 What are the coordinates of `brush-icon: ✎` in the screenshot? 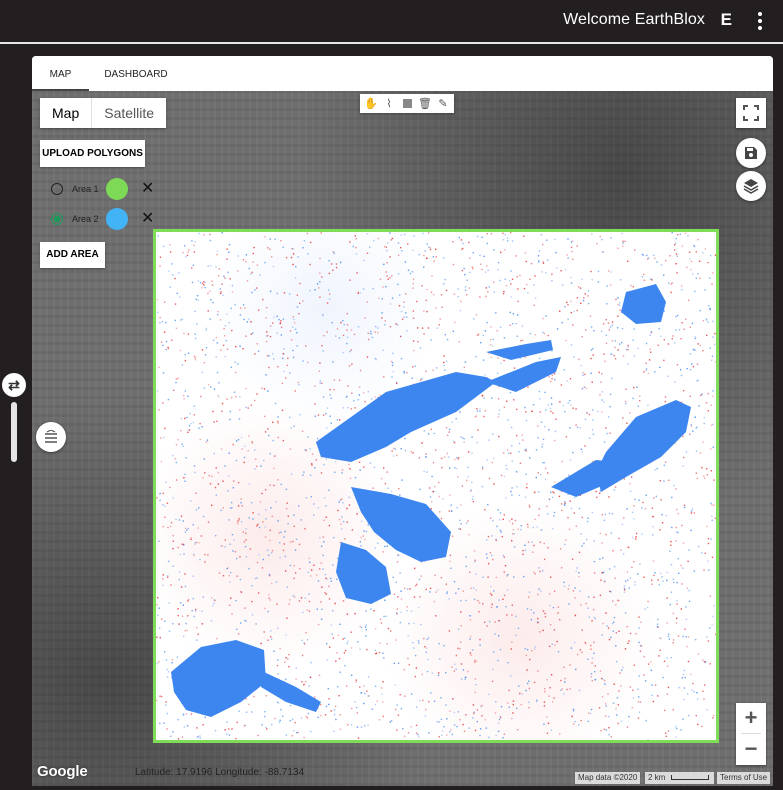 It's located at (443, 104).